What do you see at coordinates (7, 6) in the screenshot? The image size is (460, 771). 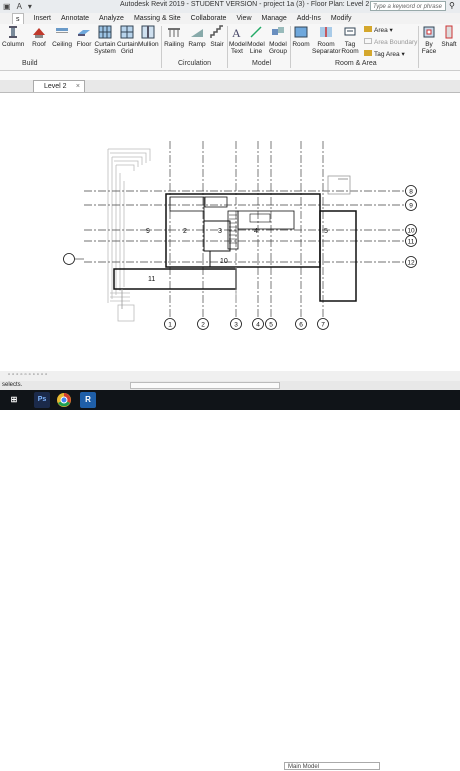 I see `save-icon: ▣` at bounding box center [7, 6].